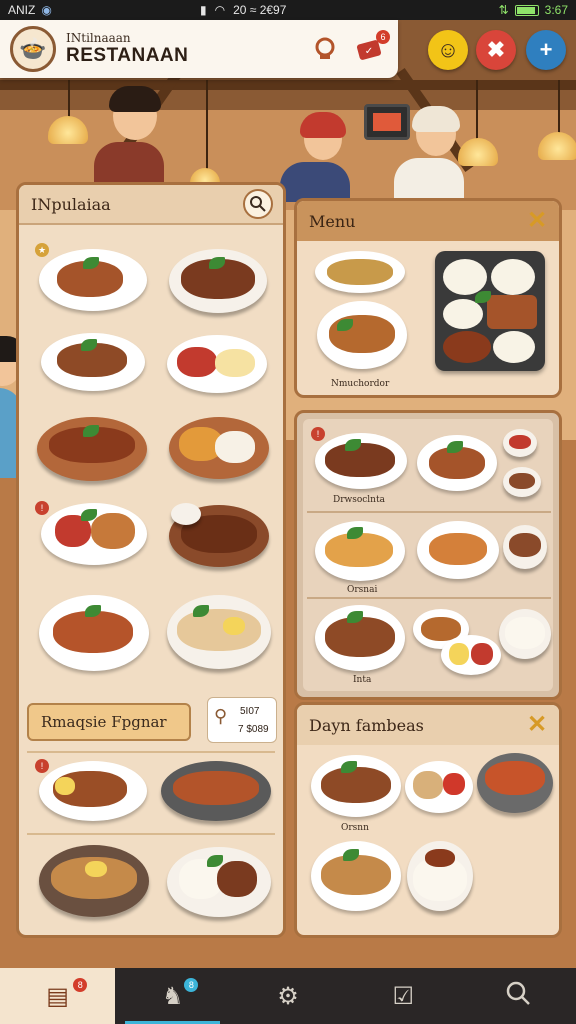  I want to click on plus-icon: +, so click(546, 49).